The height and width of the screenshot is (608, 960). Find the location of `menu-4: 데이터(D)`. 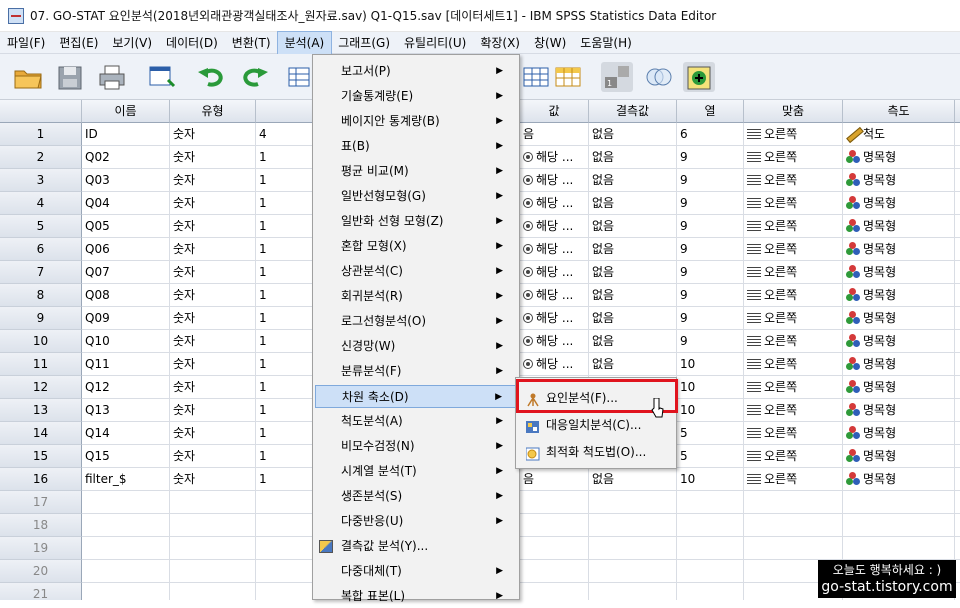

menu-4: 데이터(D) is located at coordinates (192, 43).